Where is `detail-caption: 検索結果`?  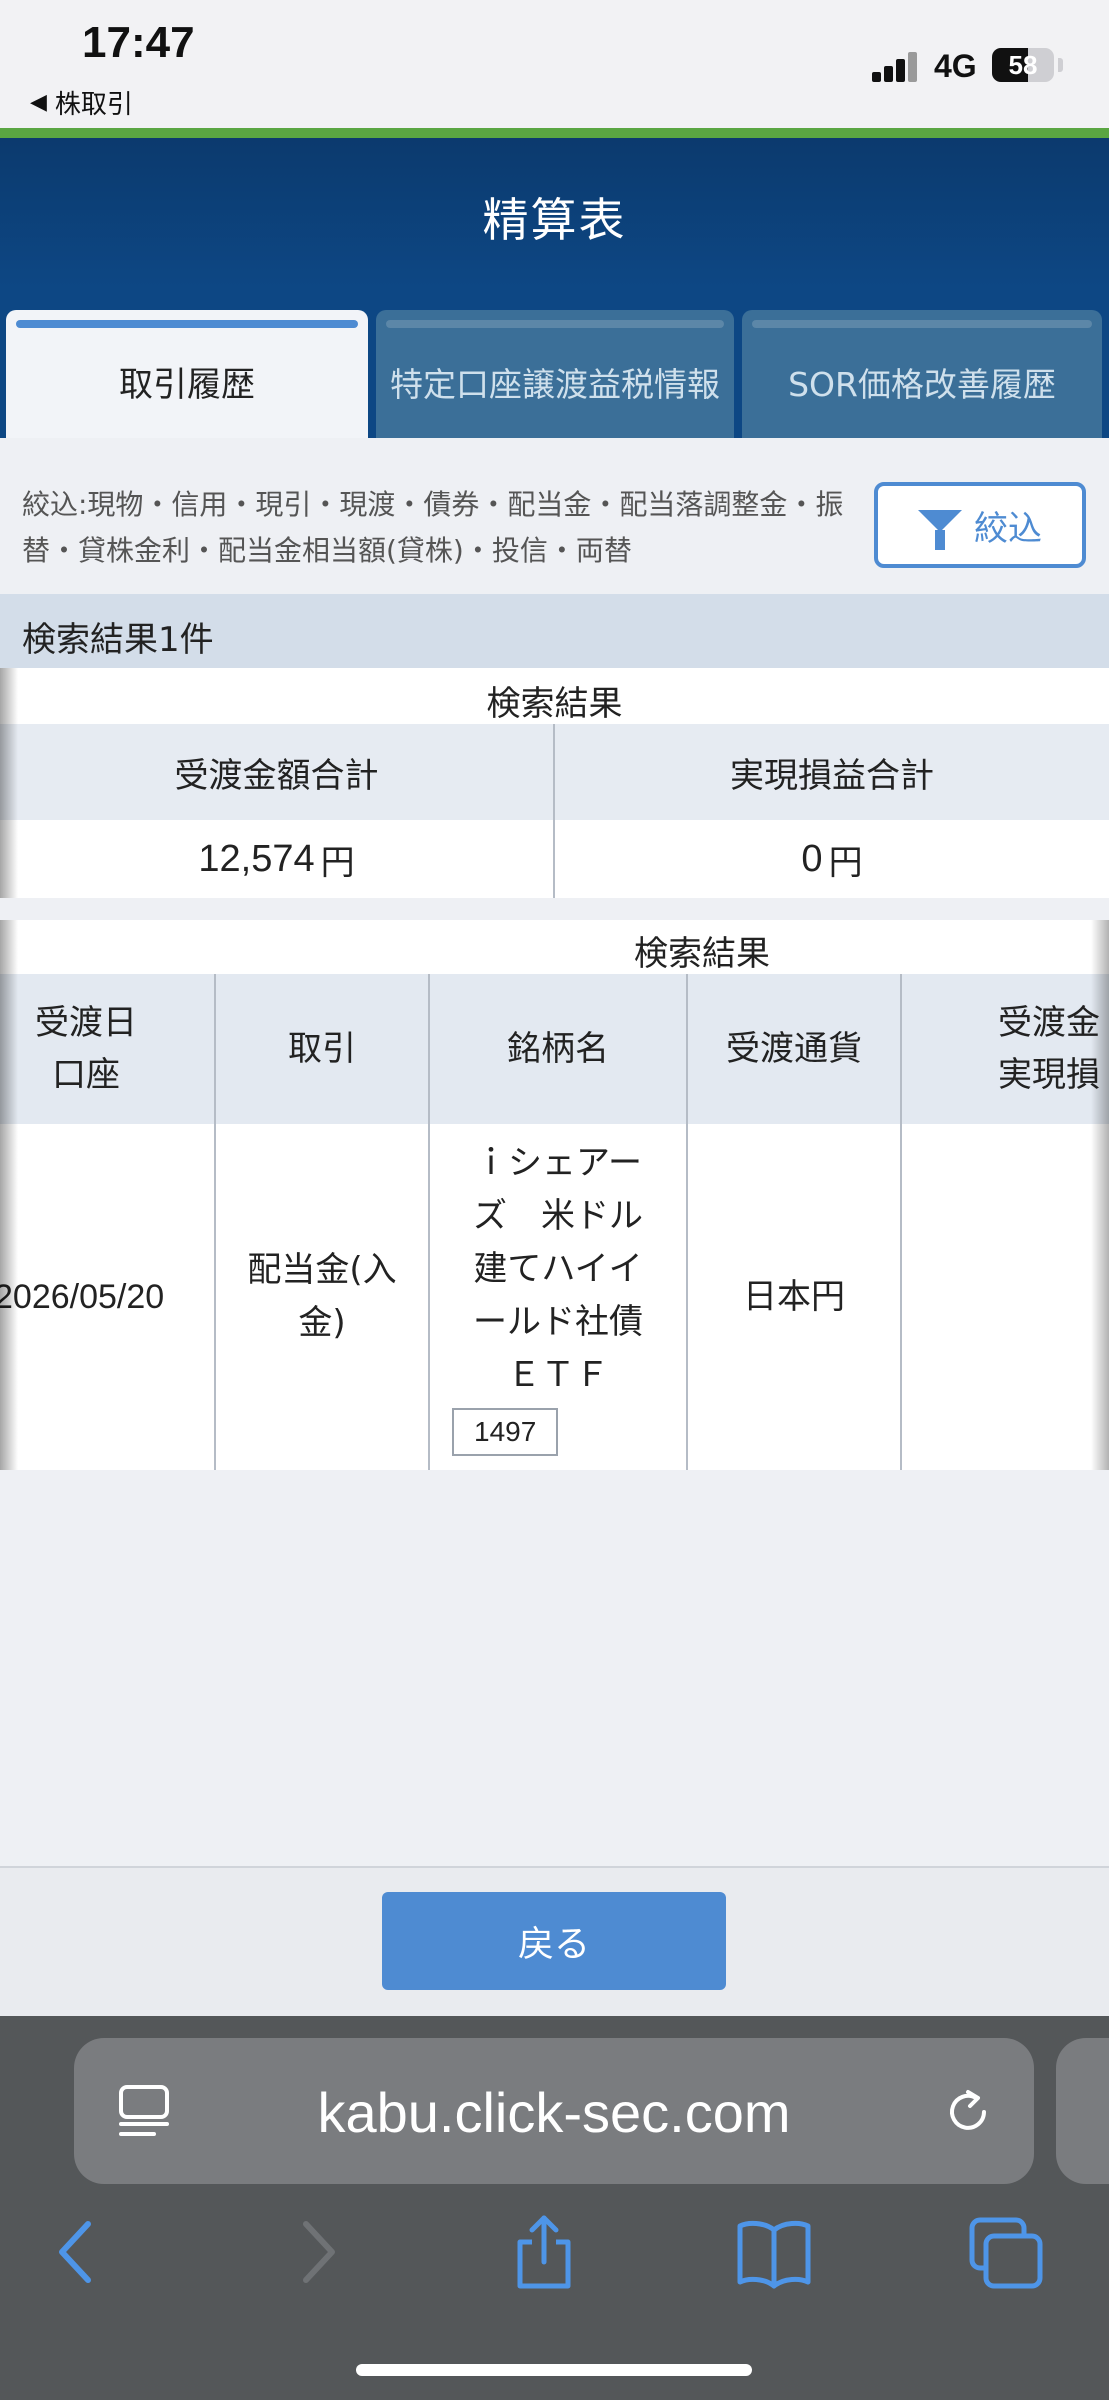 detail-caption: 検索結果 is located at coordinates (702, 954).